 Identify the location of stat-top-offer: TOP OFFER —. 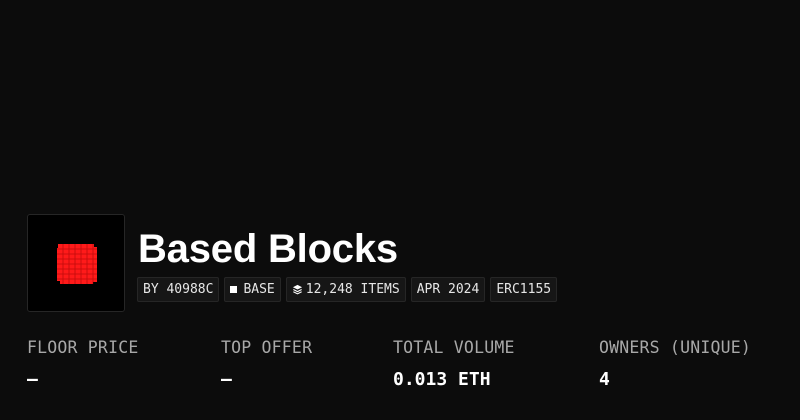
(266, 364).